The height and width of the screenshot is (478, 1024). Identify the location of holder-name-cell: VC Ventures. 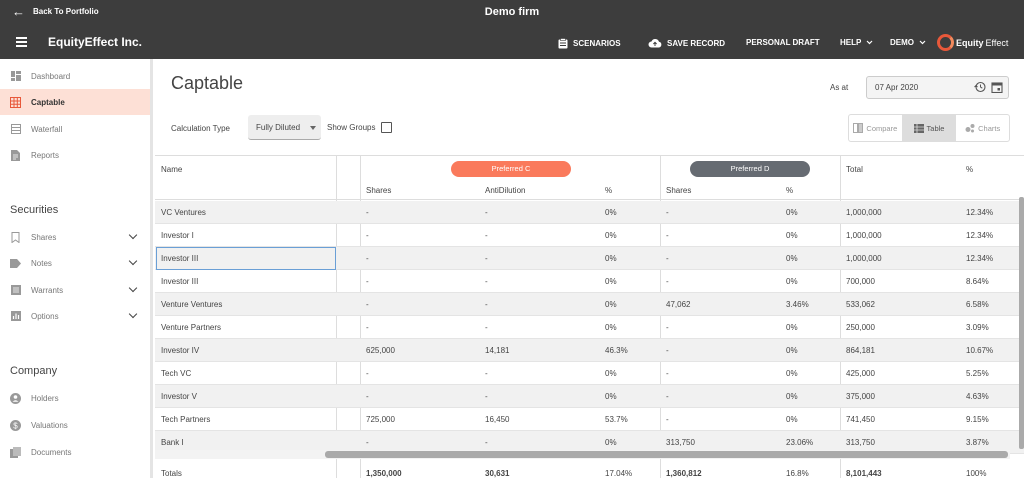
(183, 212).